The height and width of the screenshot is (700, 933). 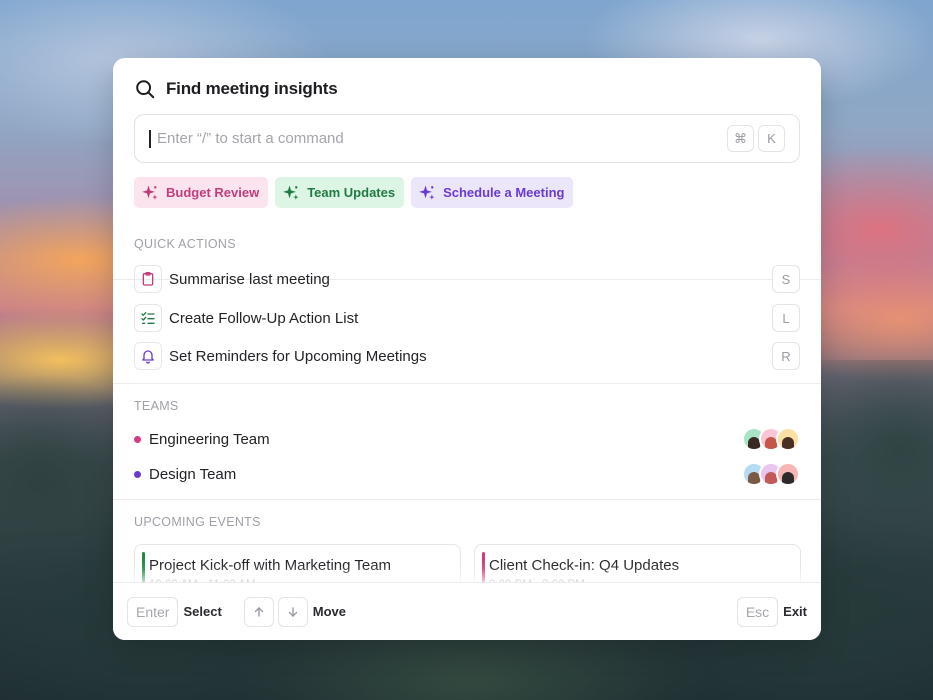 I want to click on page-title: Find meeting insights, so click(x=252, y=88).